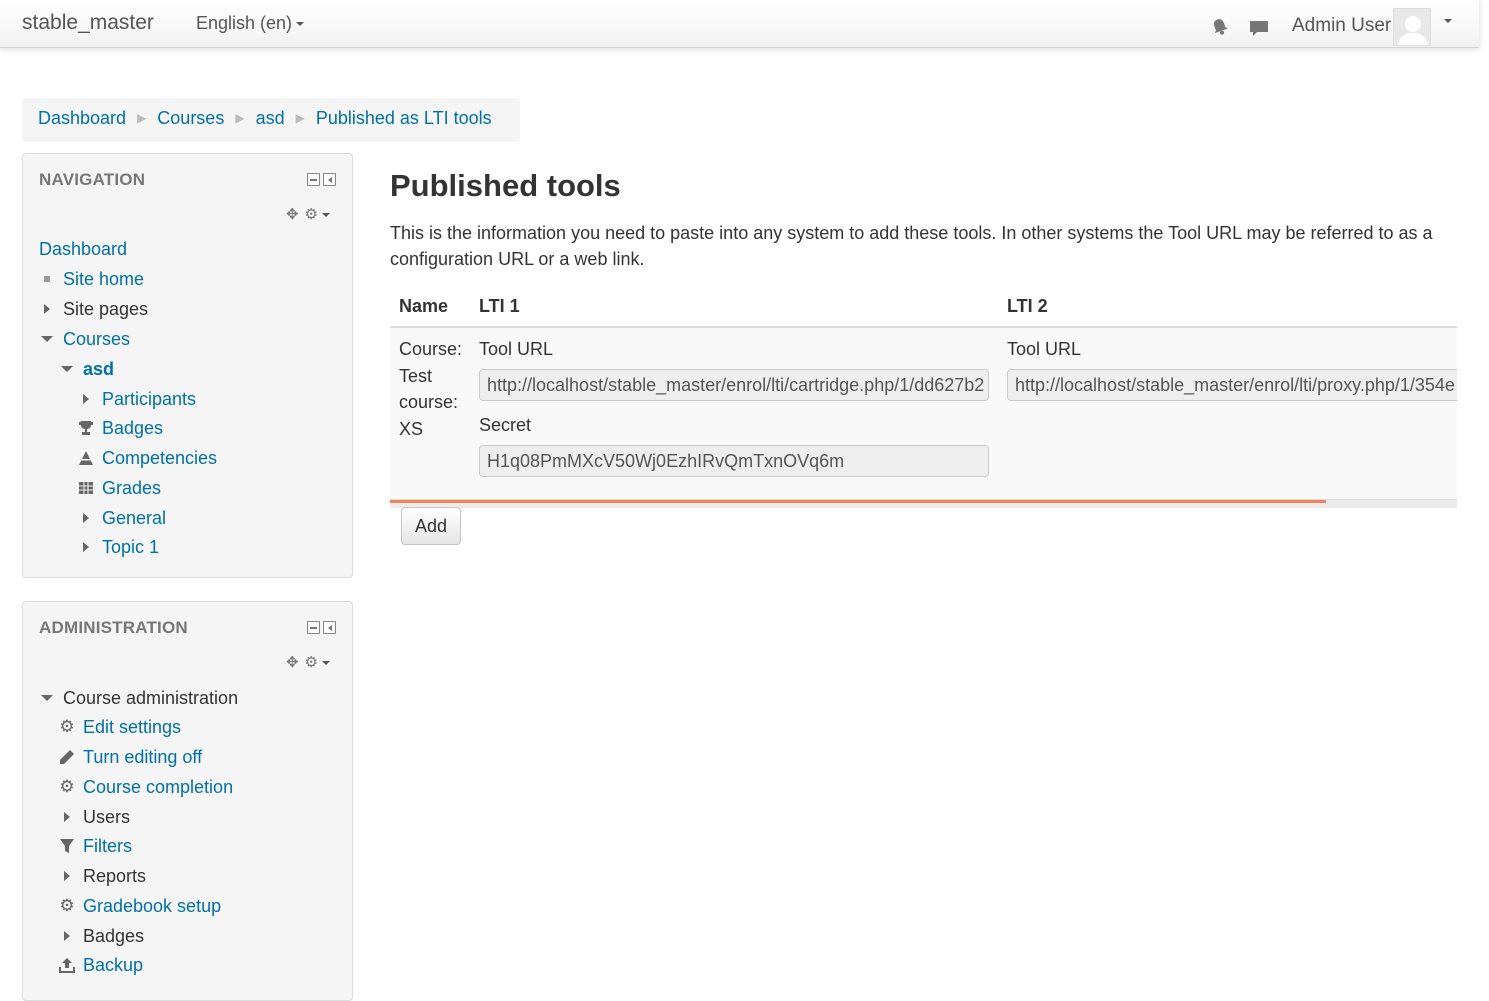  I want to click on chat-icon, so click(1259, 28).